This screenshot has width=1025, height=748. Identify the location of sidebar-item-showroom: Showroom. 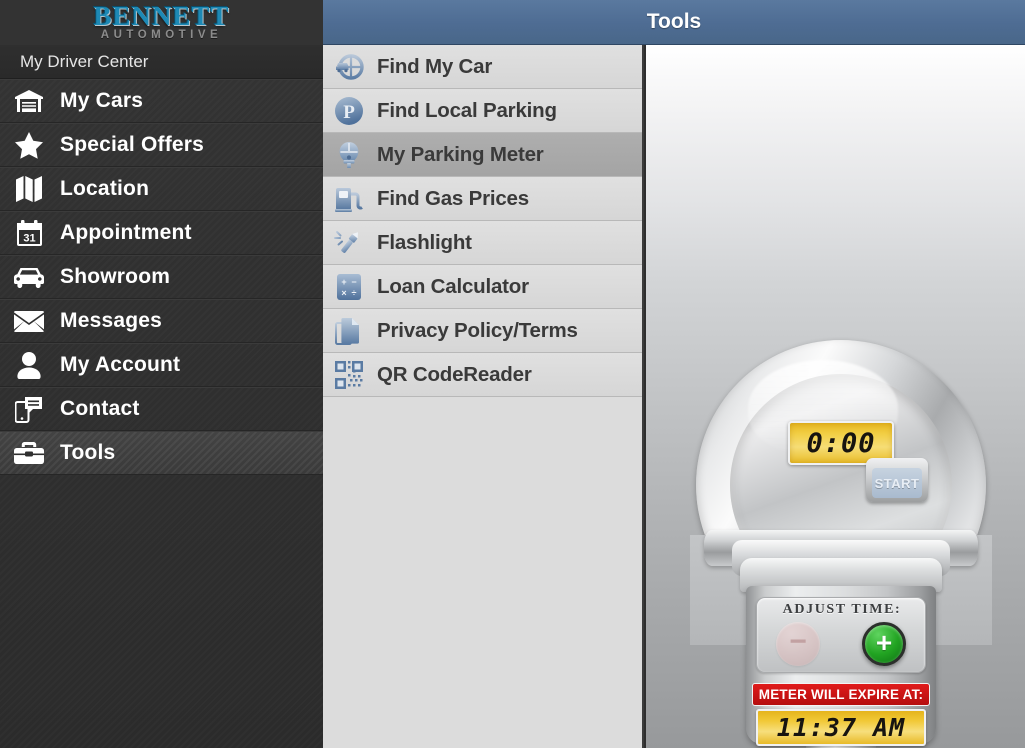
(161, 277).